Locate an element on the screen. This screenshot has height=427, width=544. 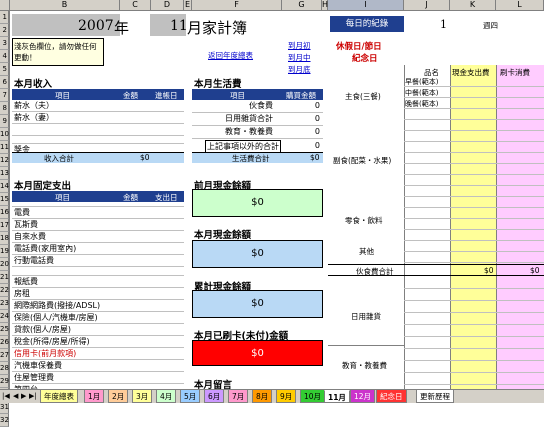
row-header: 2 is located at coordinates (4, 30).